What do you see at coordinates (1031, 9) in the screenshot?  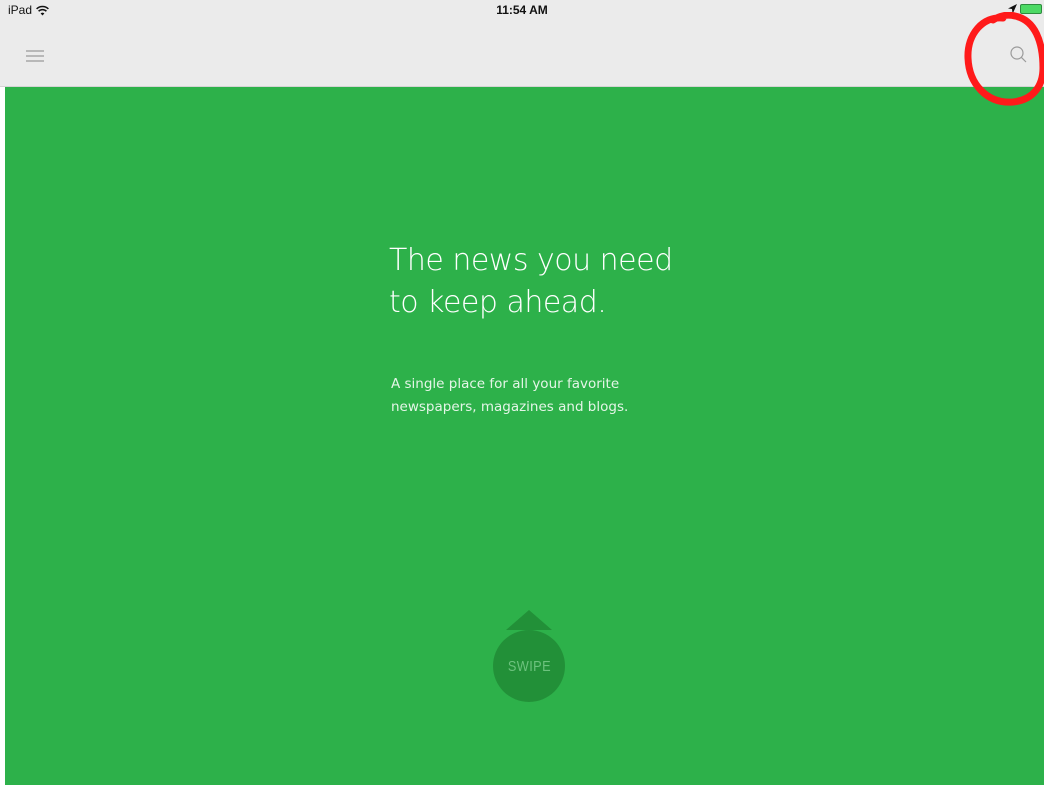 I see `battery-icon` at bounding box center [1031, 9].